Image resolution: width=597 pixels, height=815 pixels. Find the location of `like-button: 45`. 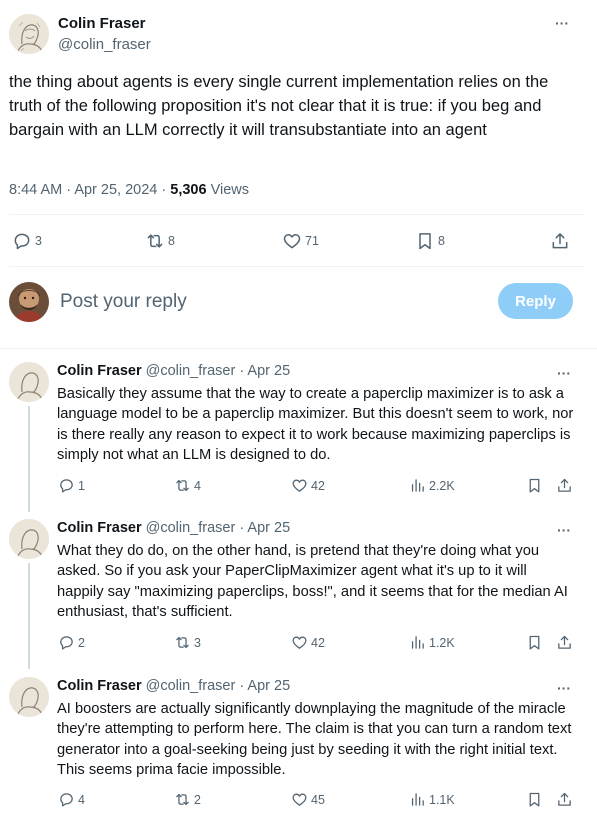

like-button: 45 is located at coordinates (308, 799).